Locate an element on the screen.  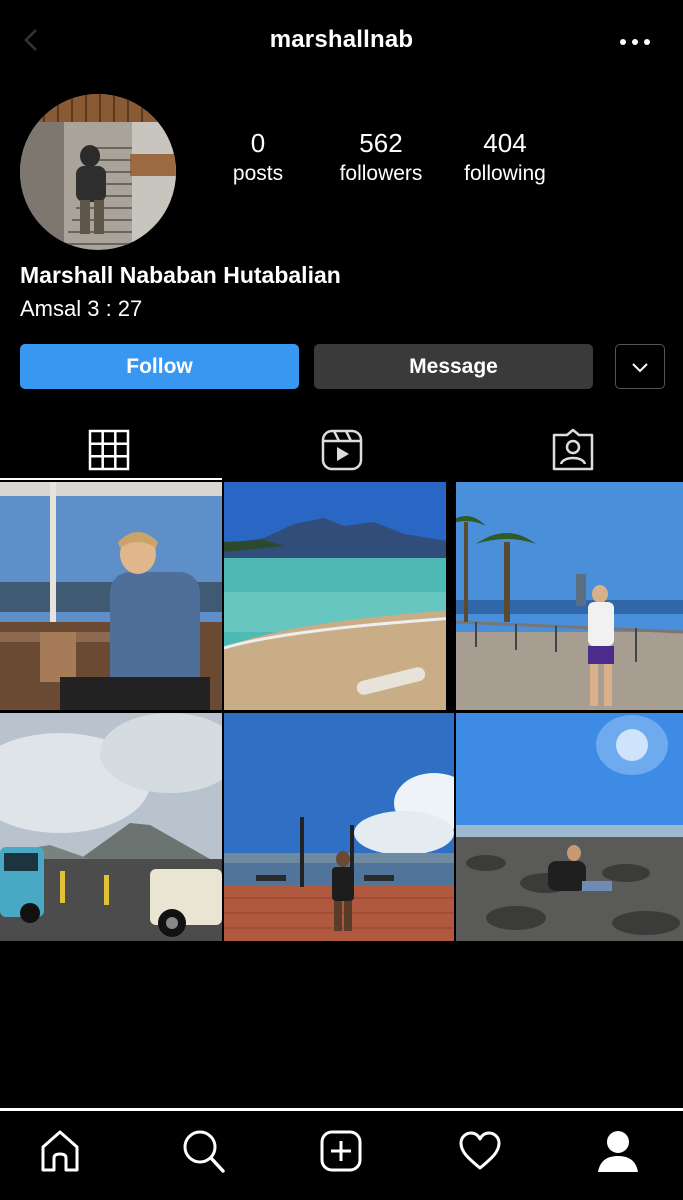
nav-search is located at coordinates (203, 1151).